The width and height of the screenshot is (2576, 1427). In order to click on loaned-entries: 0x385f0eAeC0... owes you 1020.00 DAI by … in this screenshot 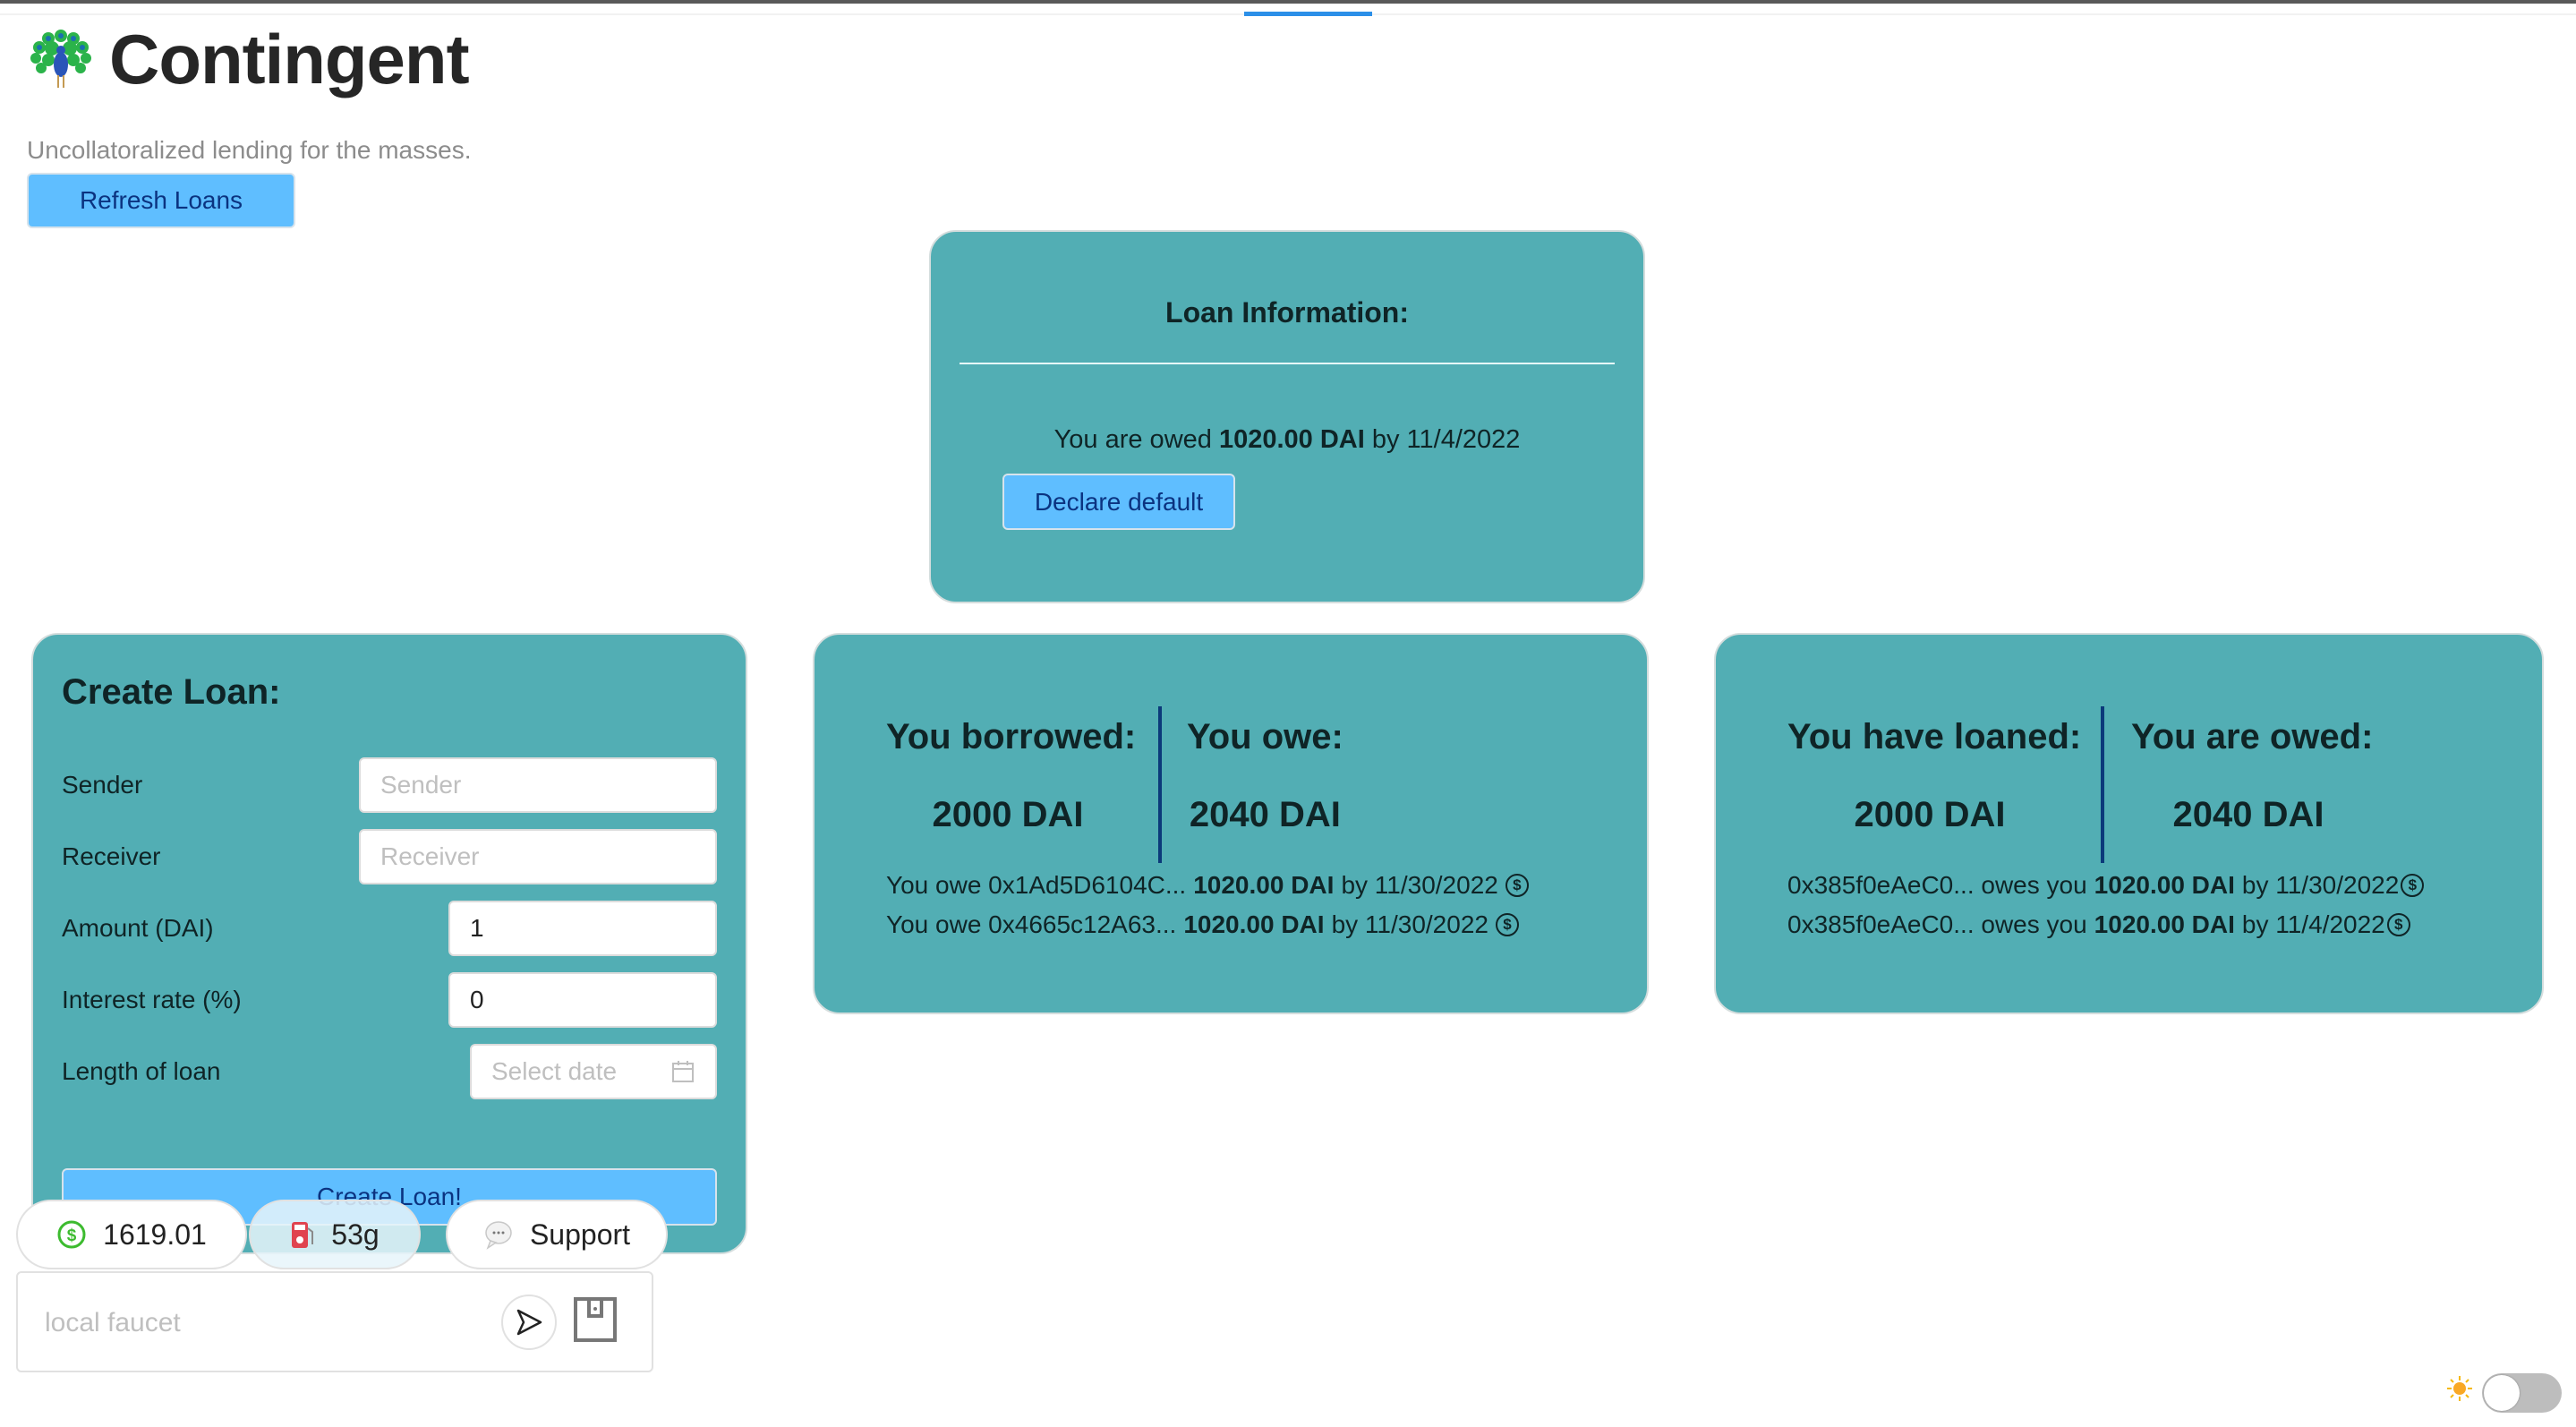, I will do `click(2106, 905)`.